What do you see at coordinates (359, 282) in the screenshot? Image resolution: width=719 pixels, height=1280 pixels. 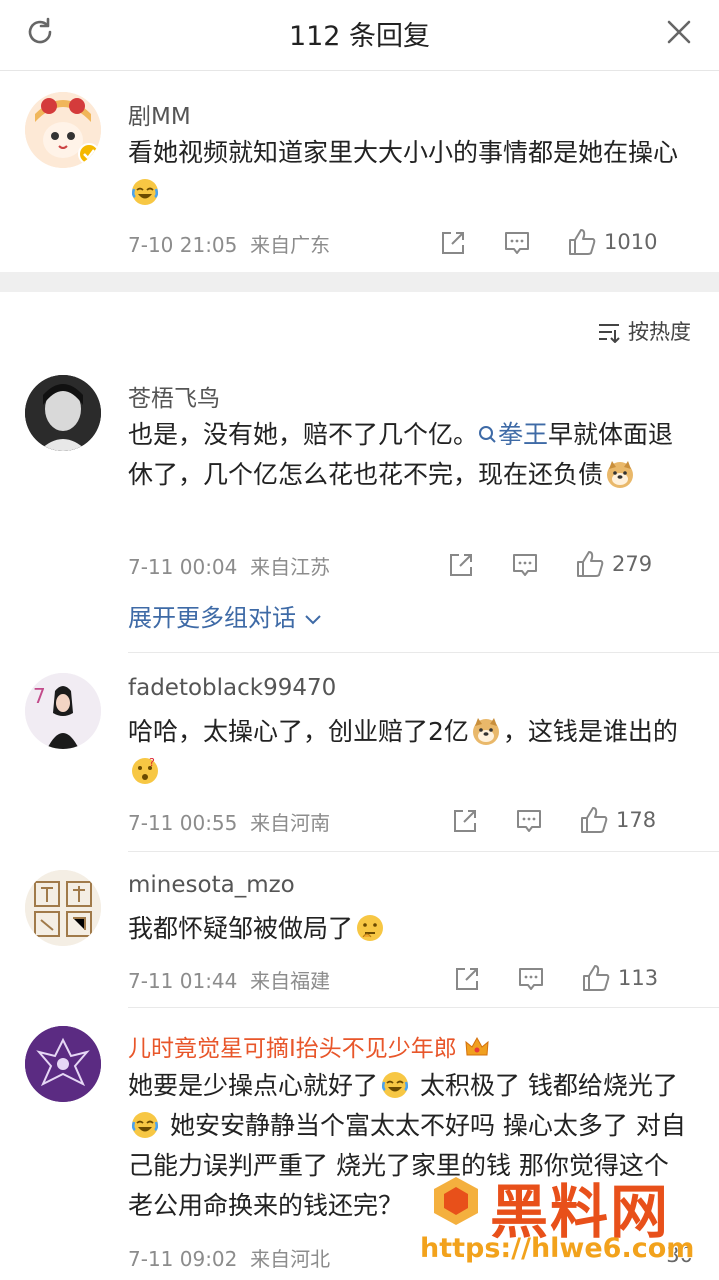 I see `section-divider` at bounding box center [359, 282].